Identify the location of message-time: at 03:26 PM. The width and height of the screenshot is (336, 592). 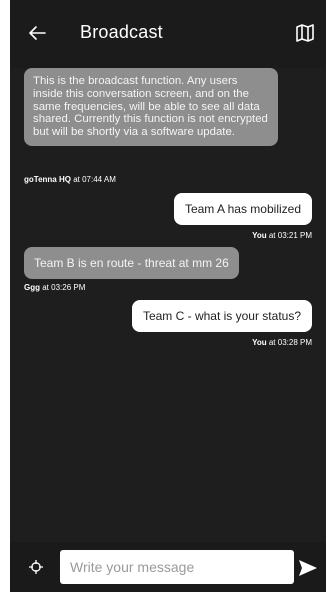
(64, 287).